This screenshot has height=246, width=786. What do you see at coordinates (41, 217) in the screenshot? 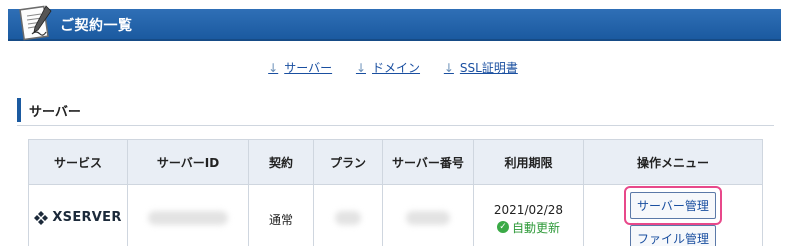
I see `xserver-logo-mark-icon` at bounding box center [41, 217].